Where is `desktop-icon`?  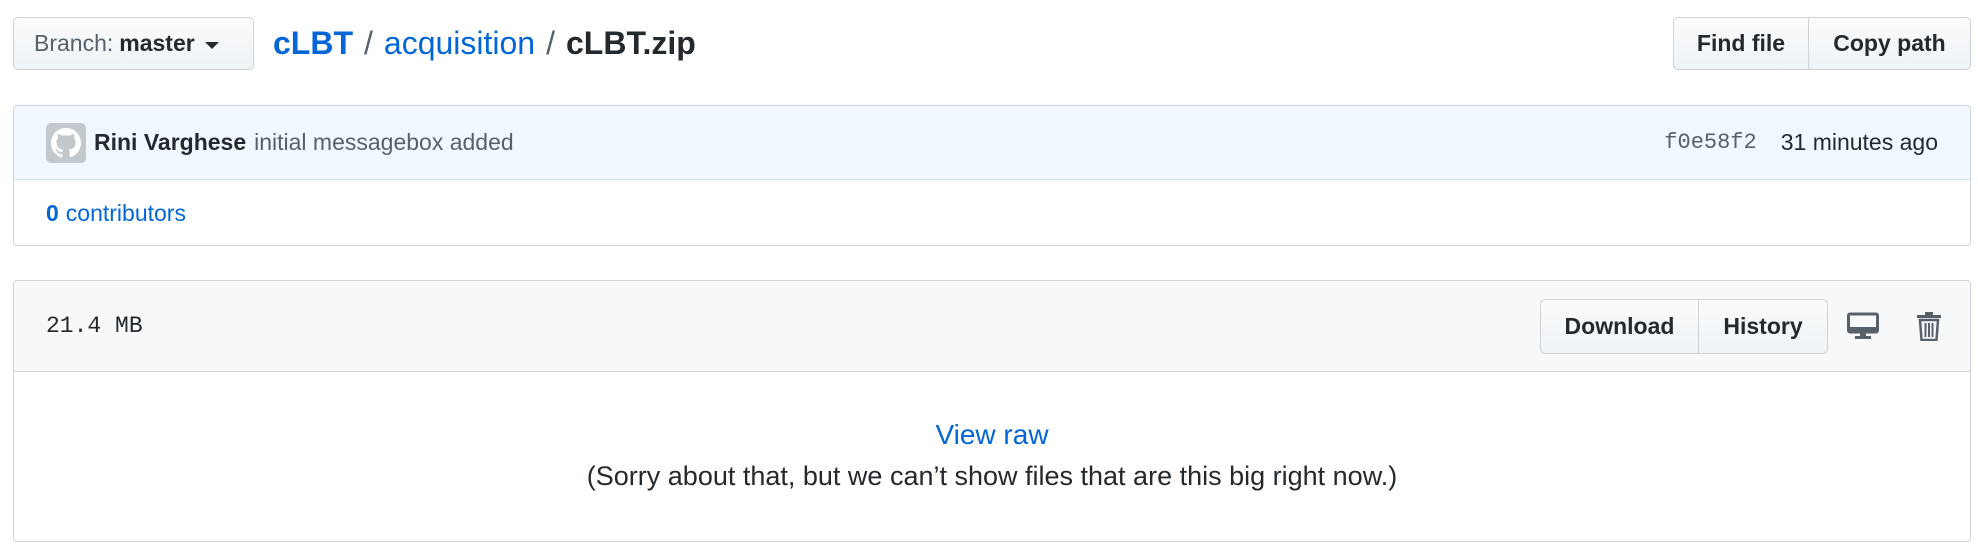
desktop-icon is located at coordinates (1863, 326).